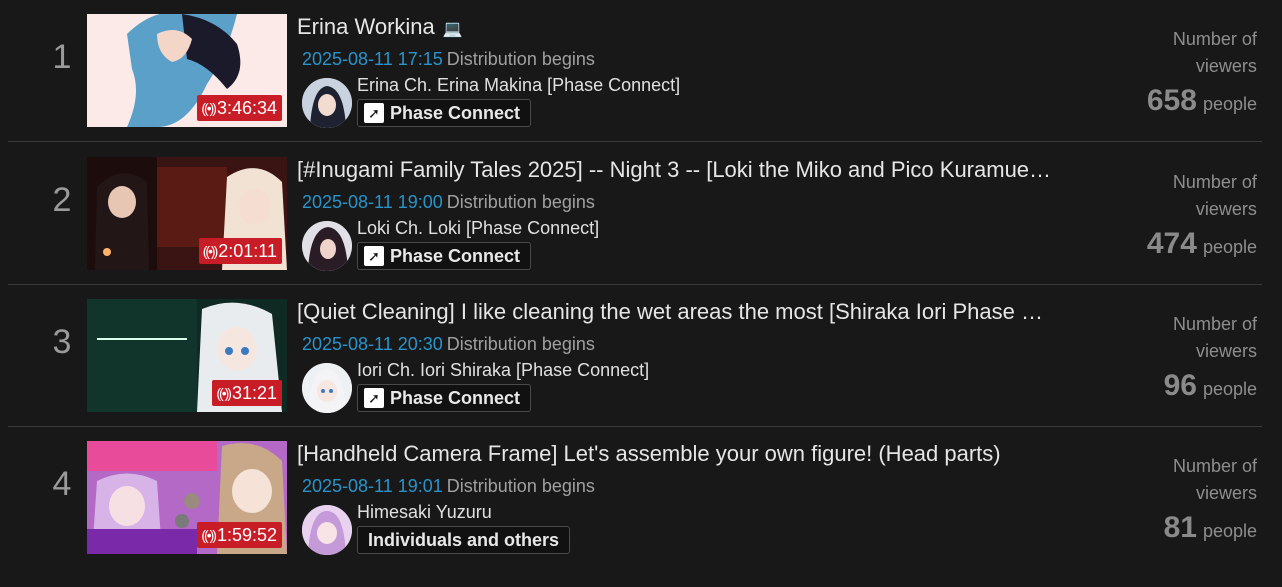 Image resolution: width=1282 pixels, height=587 pixels. Describe the element at coordinates (452, 29) in the screenshot. I see `laptop-icon: 💻` at that location.